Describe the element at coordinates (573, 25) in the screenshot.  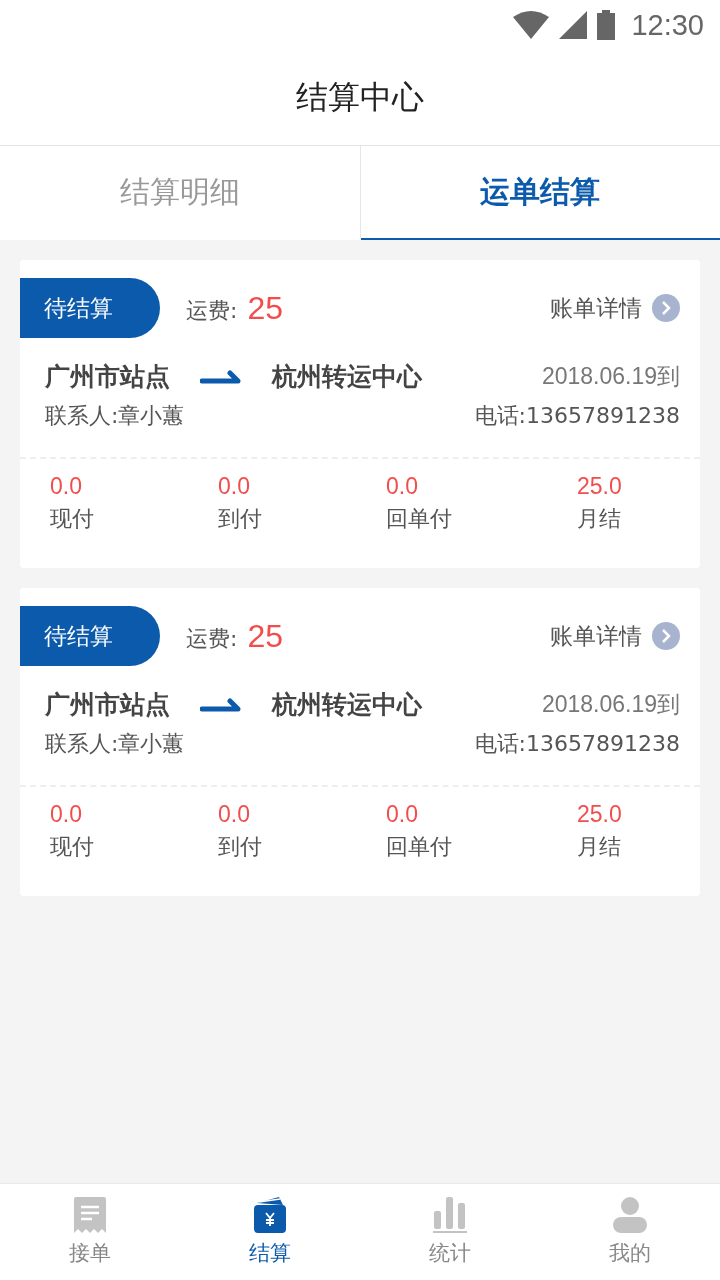
I see `signal-icon` at that location.